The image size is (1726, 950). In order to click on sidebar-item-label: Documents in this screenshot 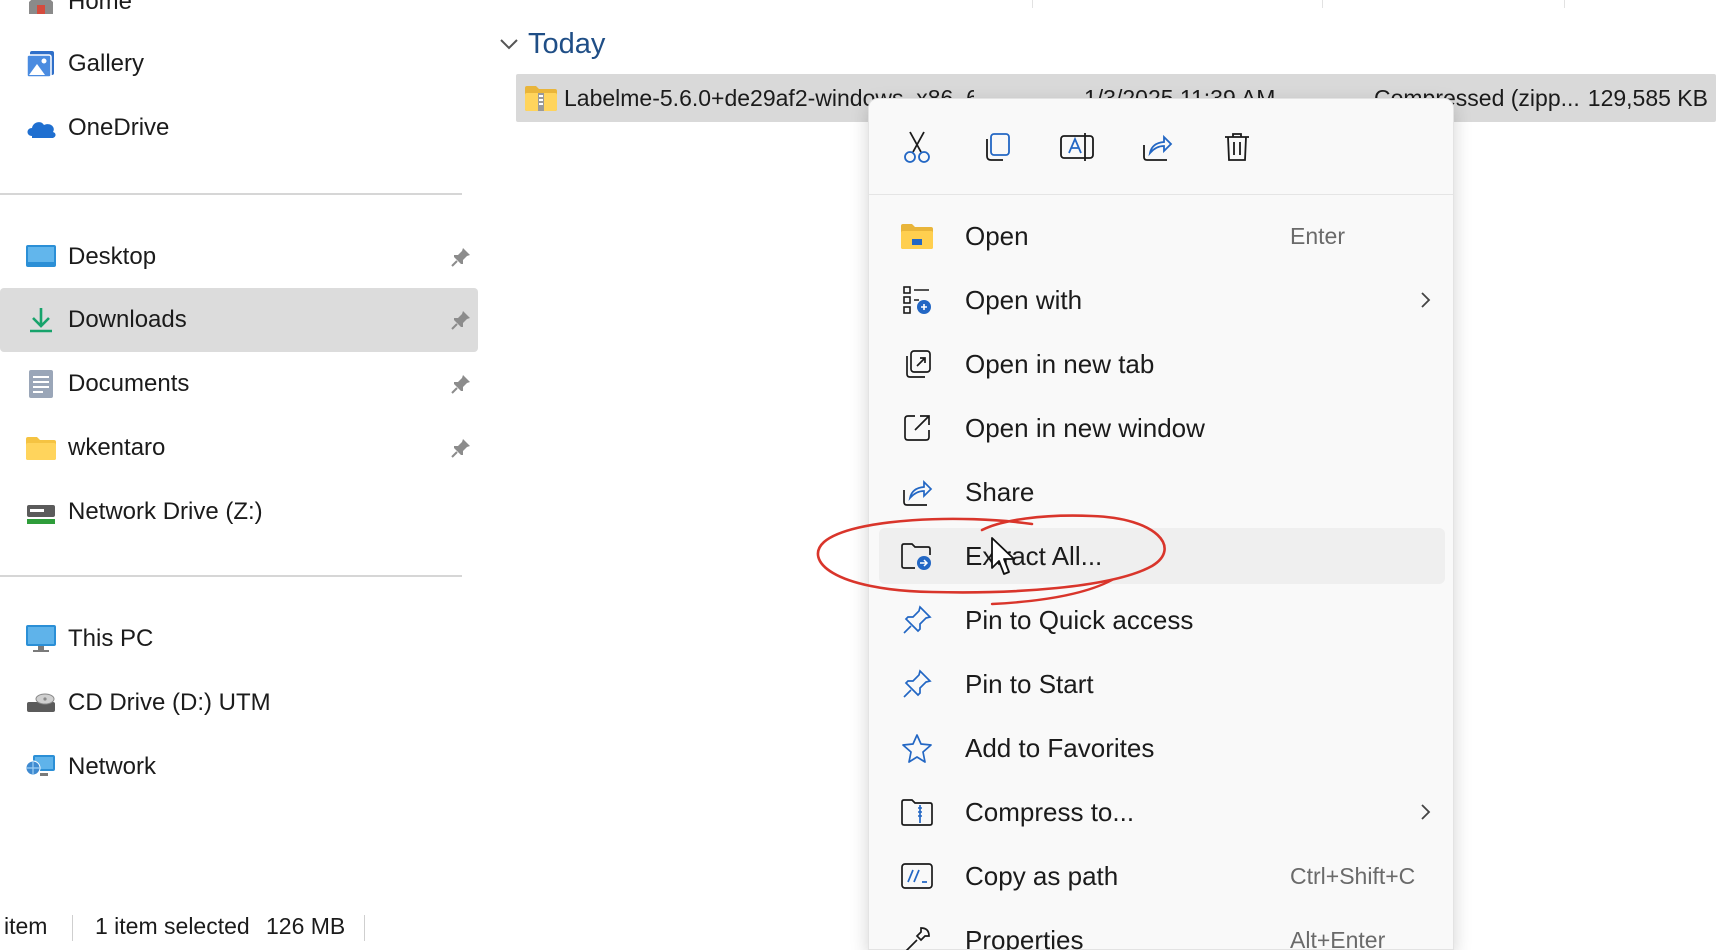, I will do `click(129, 383)`.